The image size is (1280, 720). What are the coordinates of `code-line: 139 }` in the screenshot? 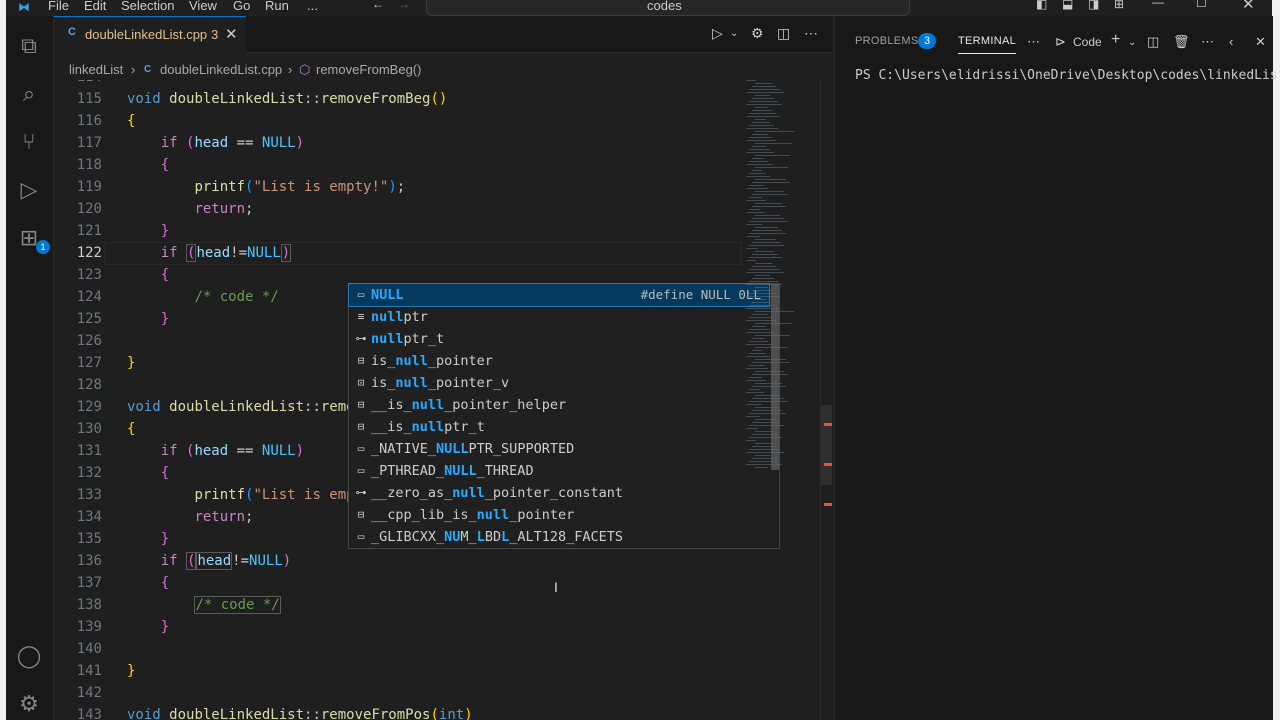 It's located at (400, 627).